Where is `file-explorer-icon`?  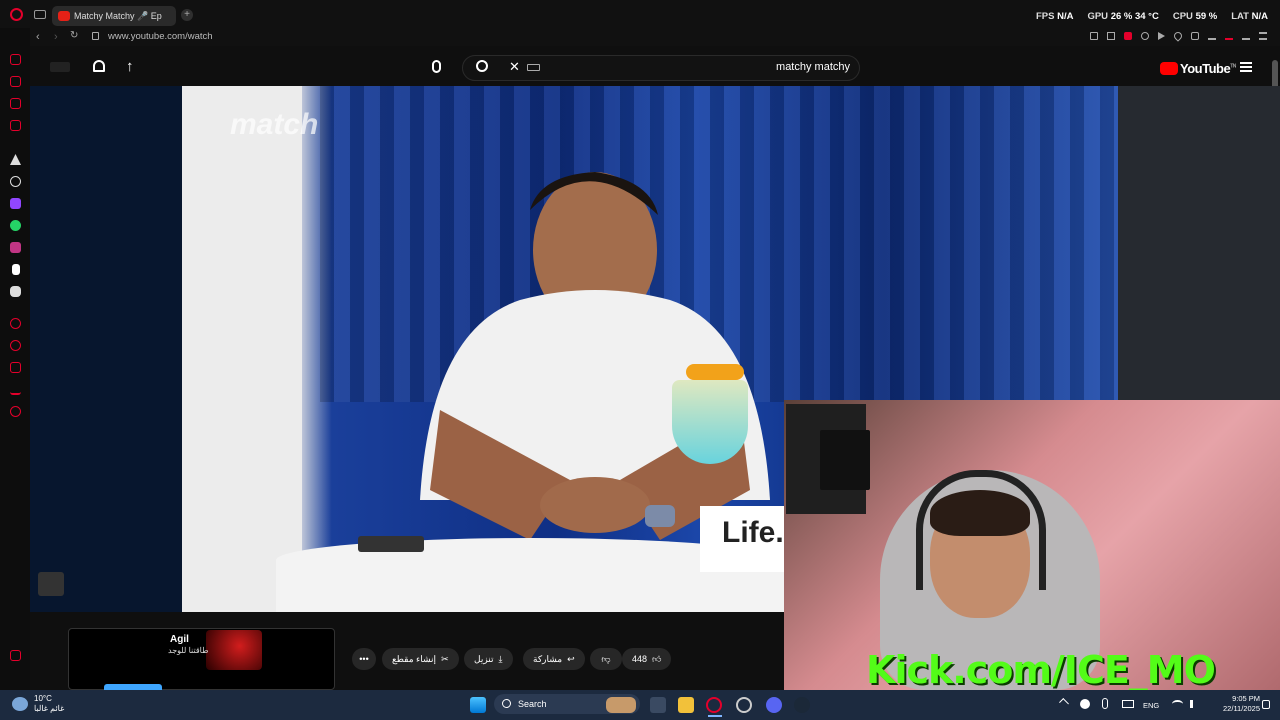 file-explorer-icon is located at coordinates (686, 705).